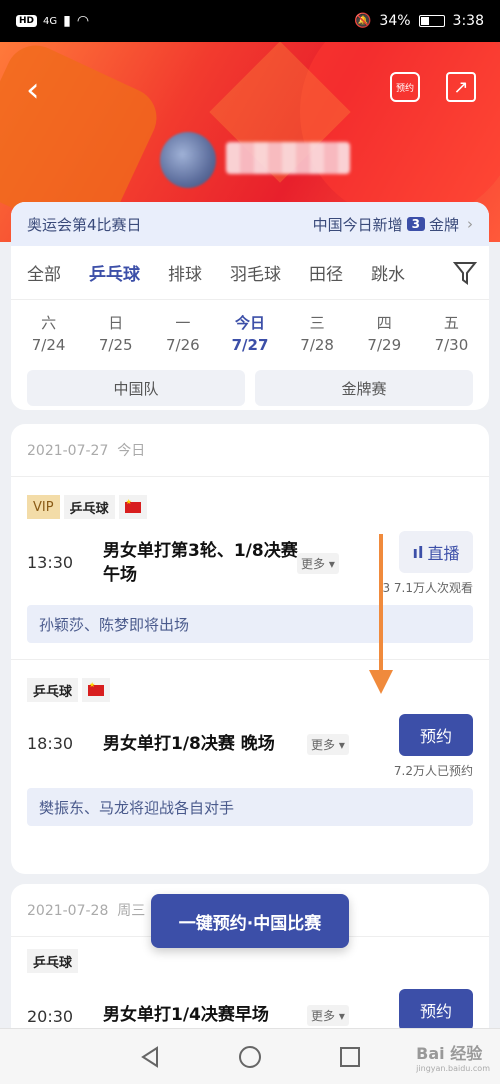 The height and width of the screenshot is (1084, 500). What do you see at coordinates (50, 743) in the screenshot?
I see `match-time: 18:30` at bounding box center [50, 743].